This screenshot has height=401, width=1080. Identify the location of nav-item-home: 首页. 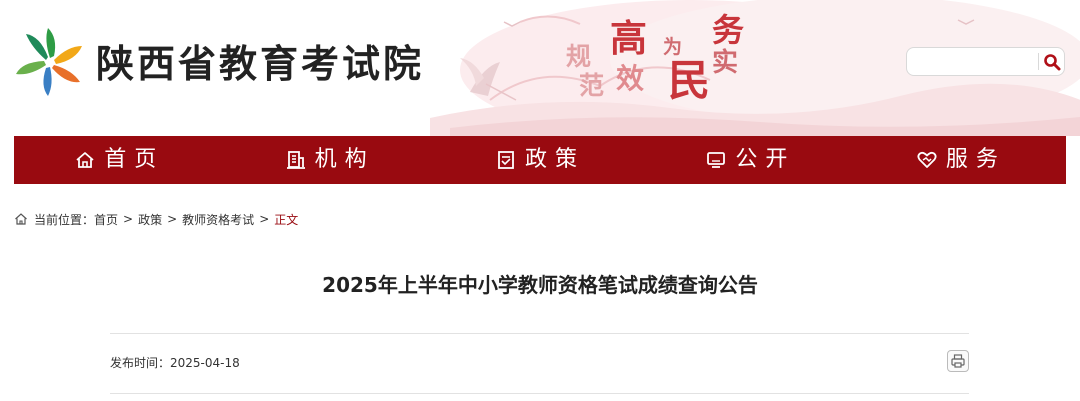
(119, 160).